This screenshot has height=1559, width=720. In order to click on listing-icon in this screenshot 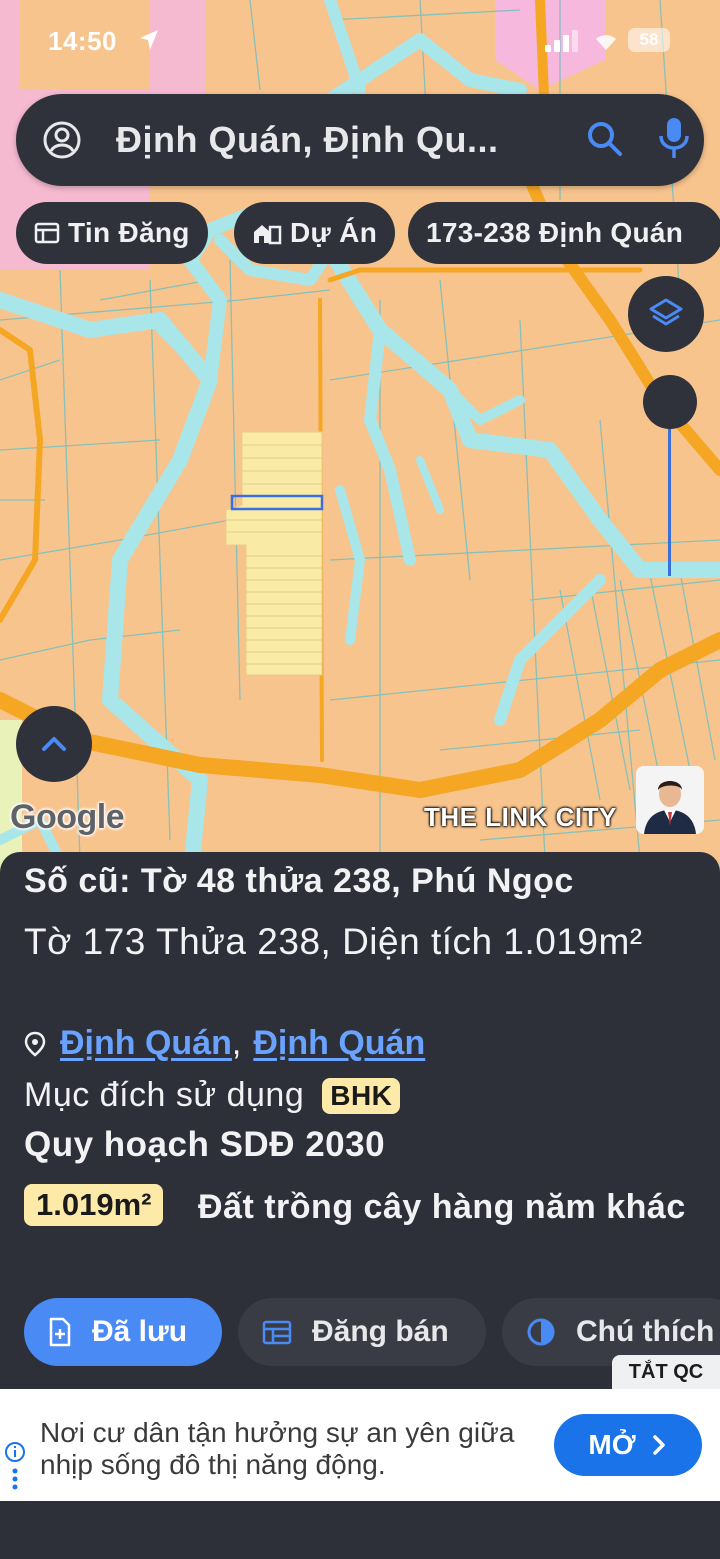, I will do `click(47, 233)`.